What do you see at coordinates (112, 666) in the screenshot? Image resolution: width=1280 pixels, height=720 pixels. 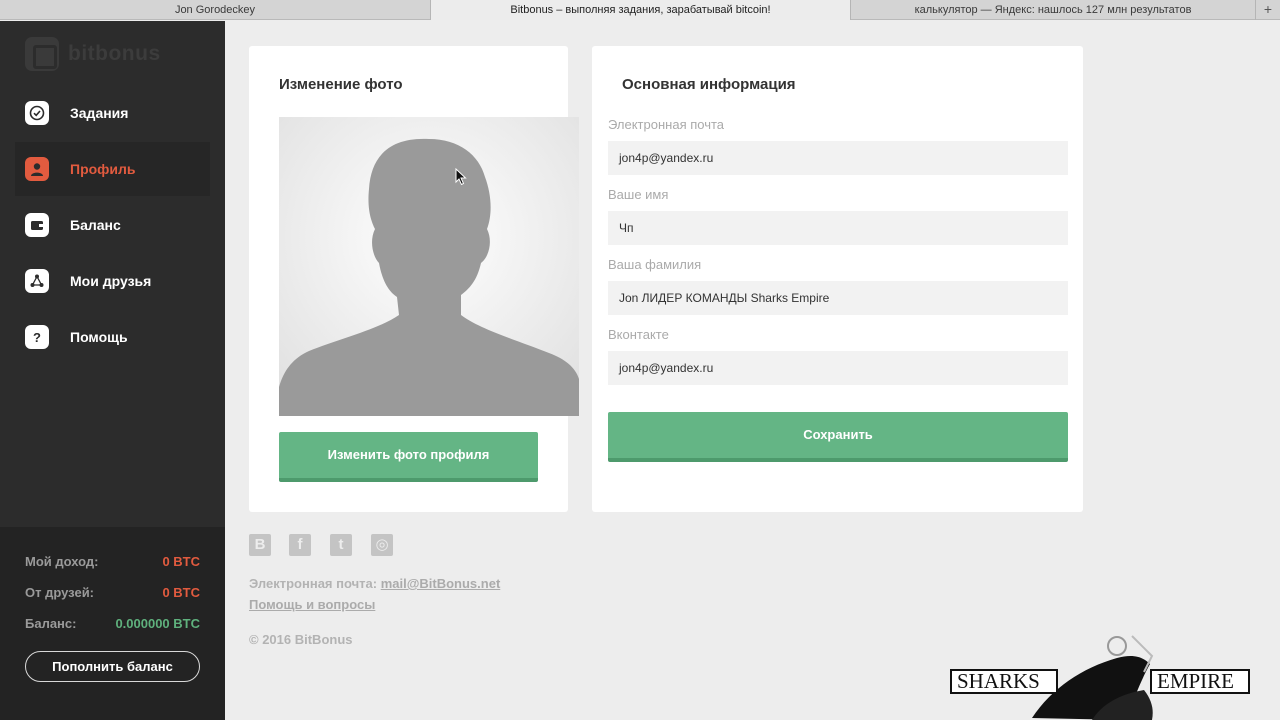 I see `topup-balance-button: Пополнить баланс` at bounding box center [112, 666].